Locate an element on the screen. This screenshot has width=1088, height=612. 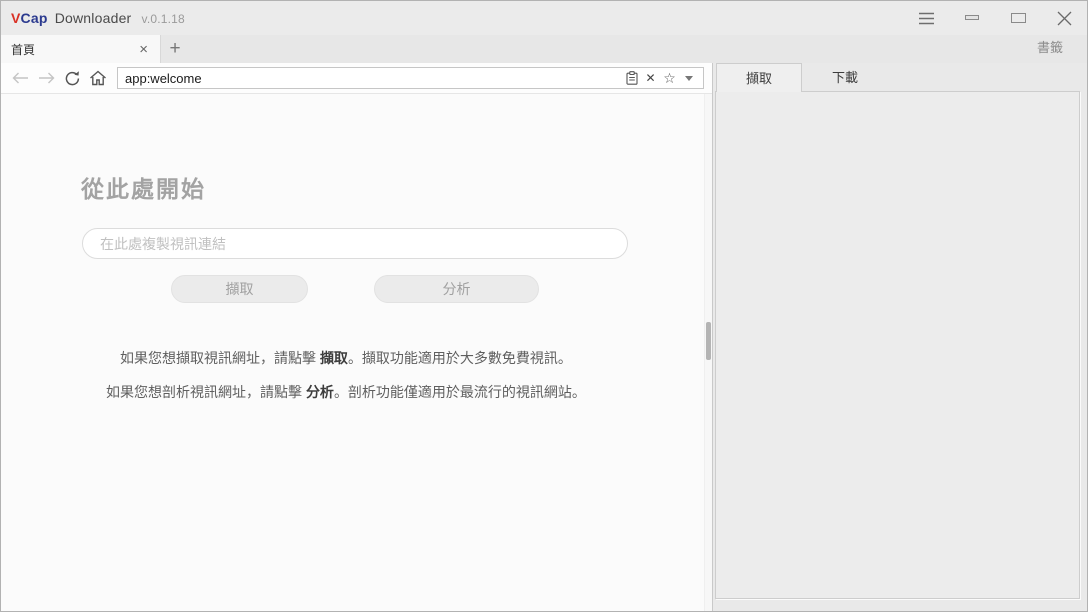
new-tab-button: + is located at coordinates (175, 49).